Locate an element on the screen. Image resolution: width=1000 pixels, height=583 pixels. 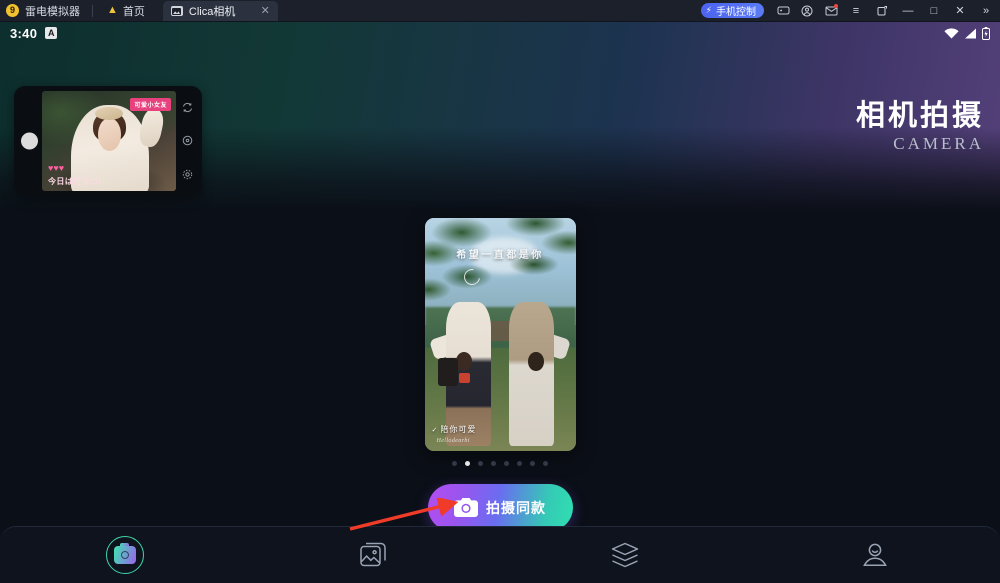
preview-left-controls is located at coordinates (30, 141).